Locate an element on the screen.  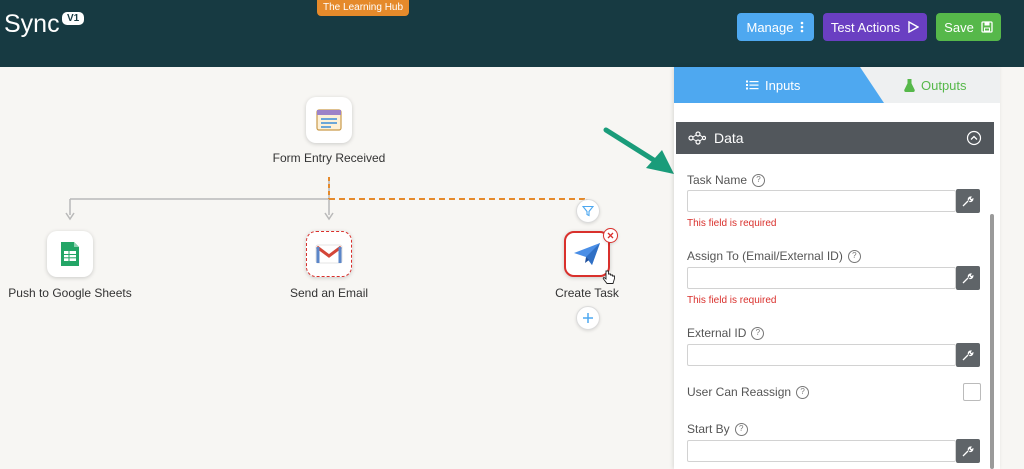
kebab-menu-icon is located at coordinates (802, 27).